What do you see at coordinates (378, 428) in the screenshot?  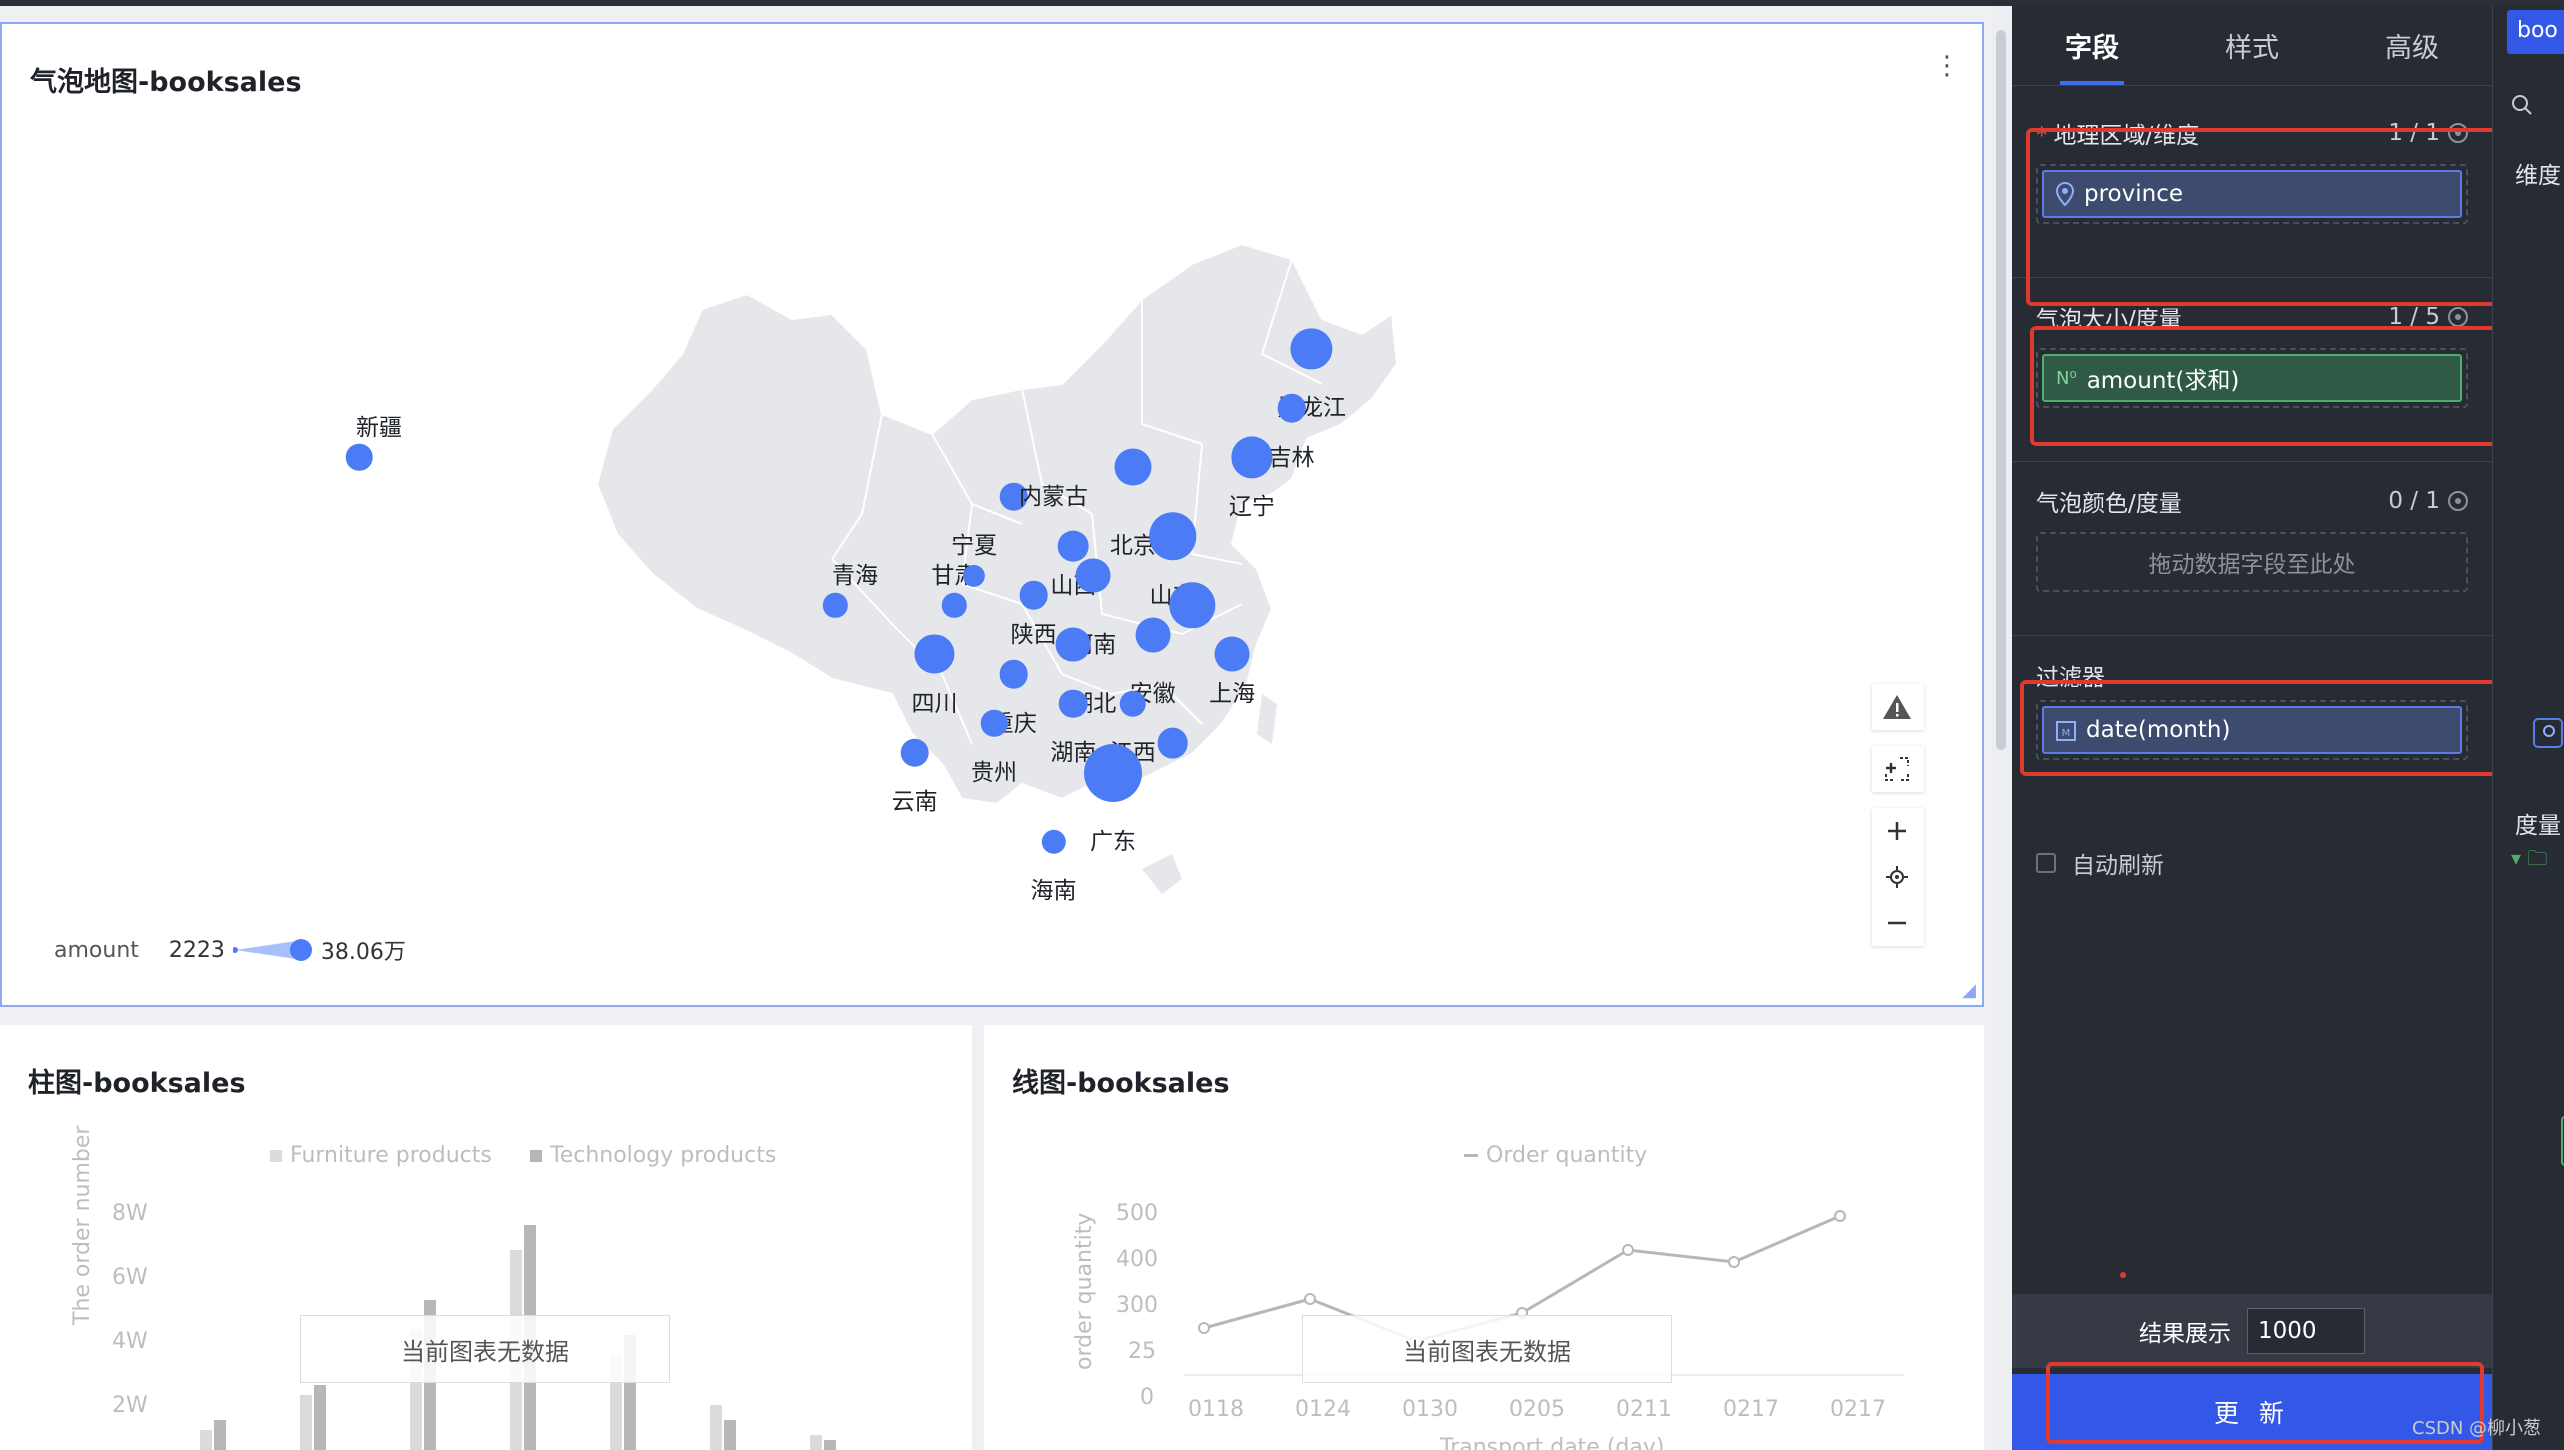 I see `province-label: 新疆` at bounding box center [378, 428].